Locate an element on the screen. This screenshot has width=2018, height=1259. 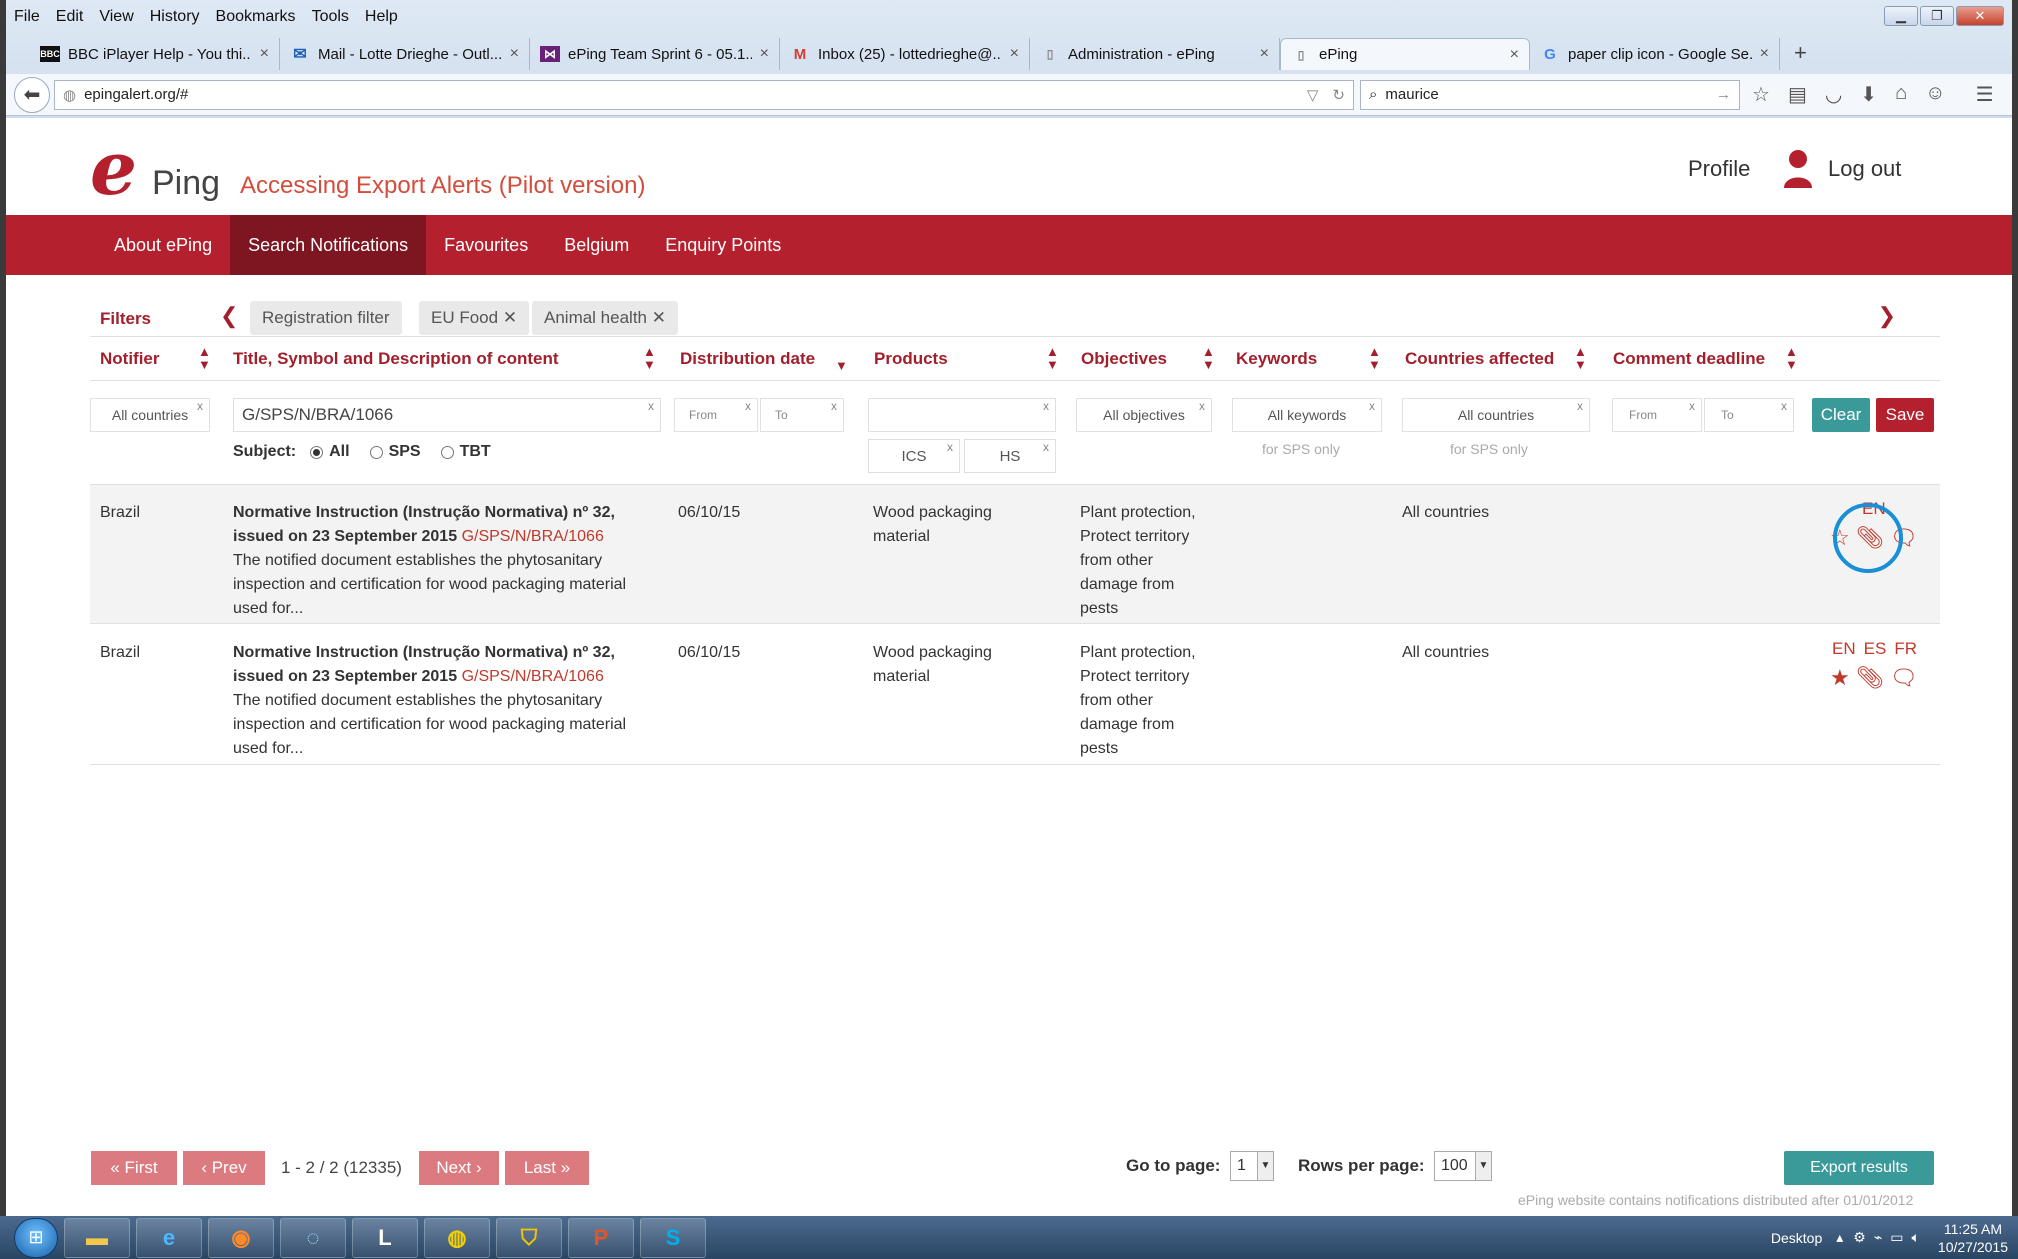
language-fr-link: FR is located at coordinates (1905, 649).